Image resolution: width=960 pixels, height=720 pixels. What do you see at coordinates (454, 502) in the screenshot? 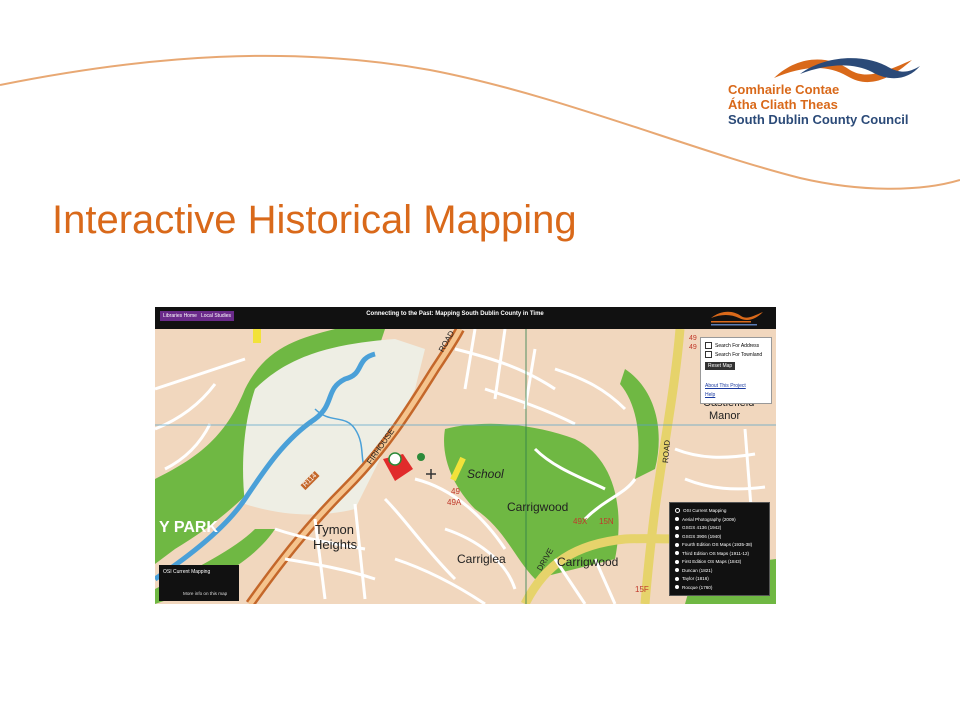
I see `label-bus-49a: 49A` at bounding box center [454, 502].